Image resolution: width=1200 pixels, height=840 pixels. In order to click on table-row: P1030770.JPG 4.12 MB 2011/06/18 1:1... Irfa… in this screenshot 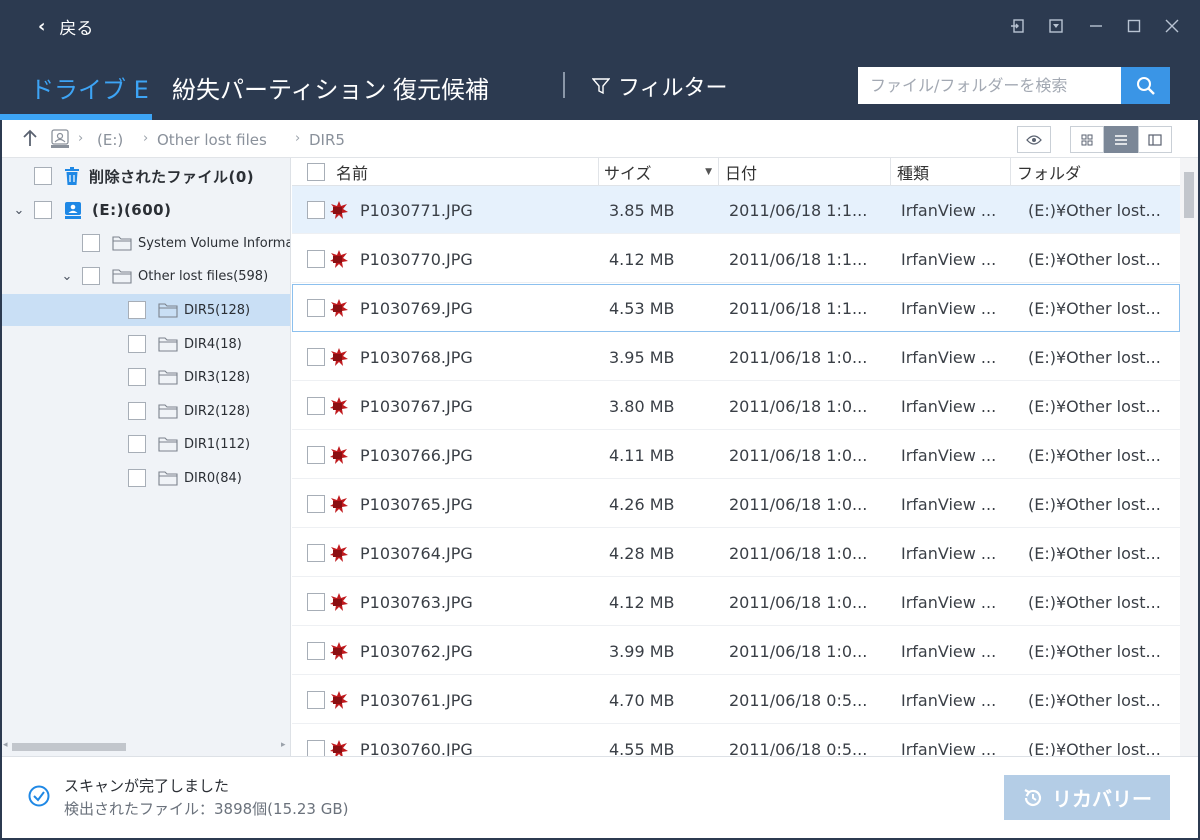, I will do `click(736, 259)`.